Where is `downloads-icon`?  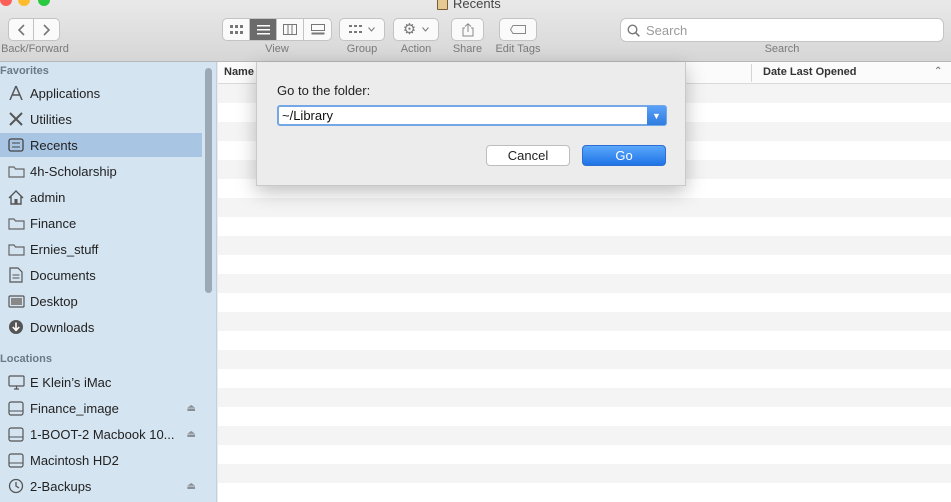
downloads-icon is located at coordinates (16, 327).